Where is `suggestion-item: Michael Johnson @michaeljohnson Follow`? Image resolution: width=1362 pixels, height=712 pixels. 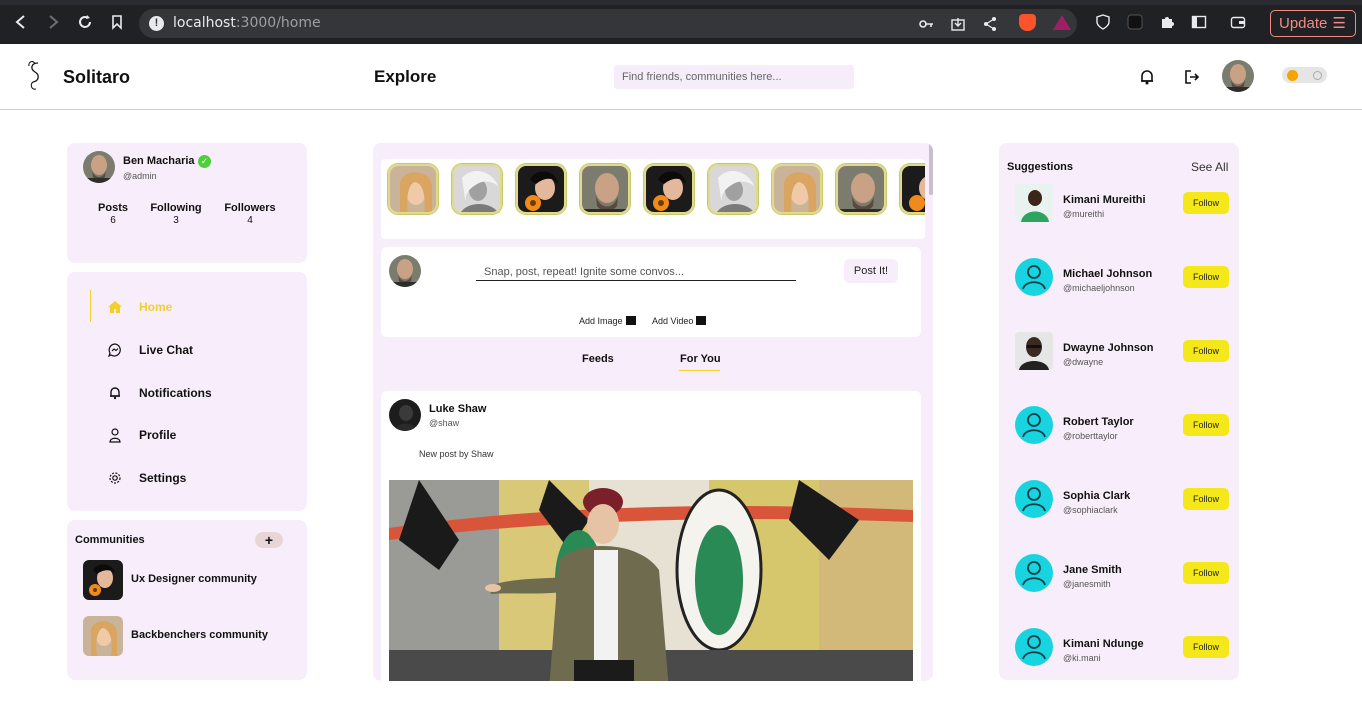
suggestion-item: Michael Johnson @michaeljohnson Follow is located at coordinates (1123, 276).